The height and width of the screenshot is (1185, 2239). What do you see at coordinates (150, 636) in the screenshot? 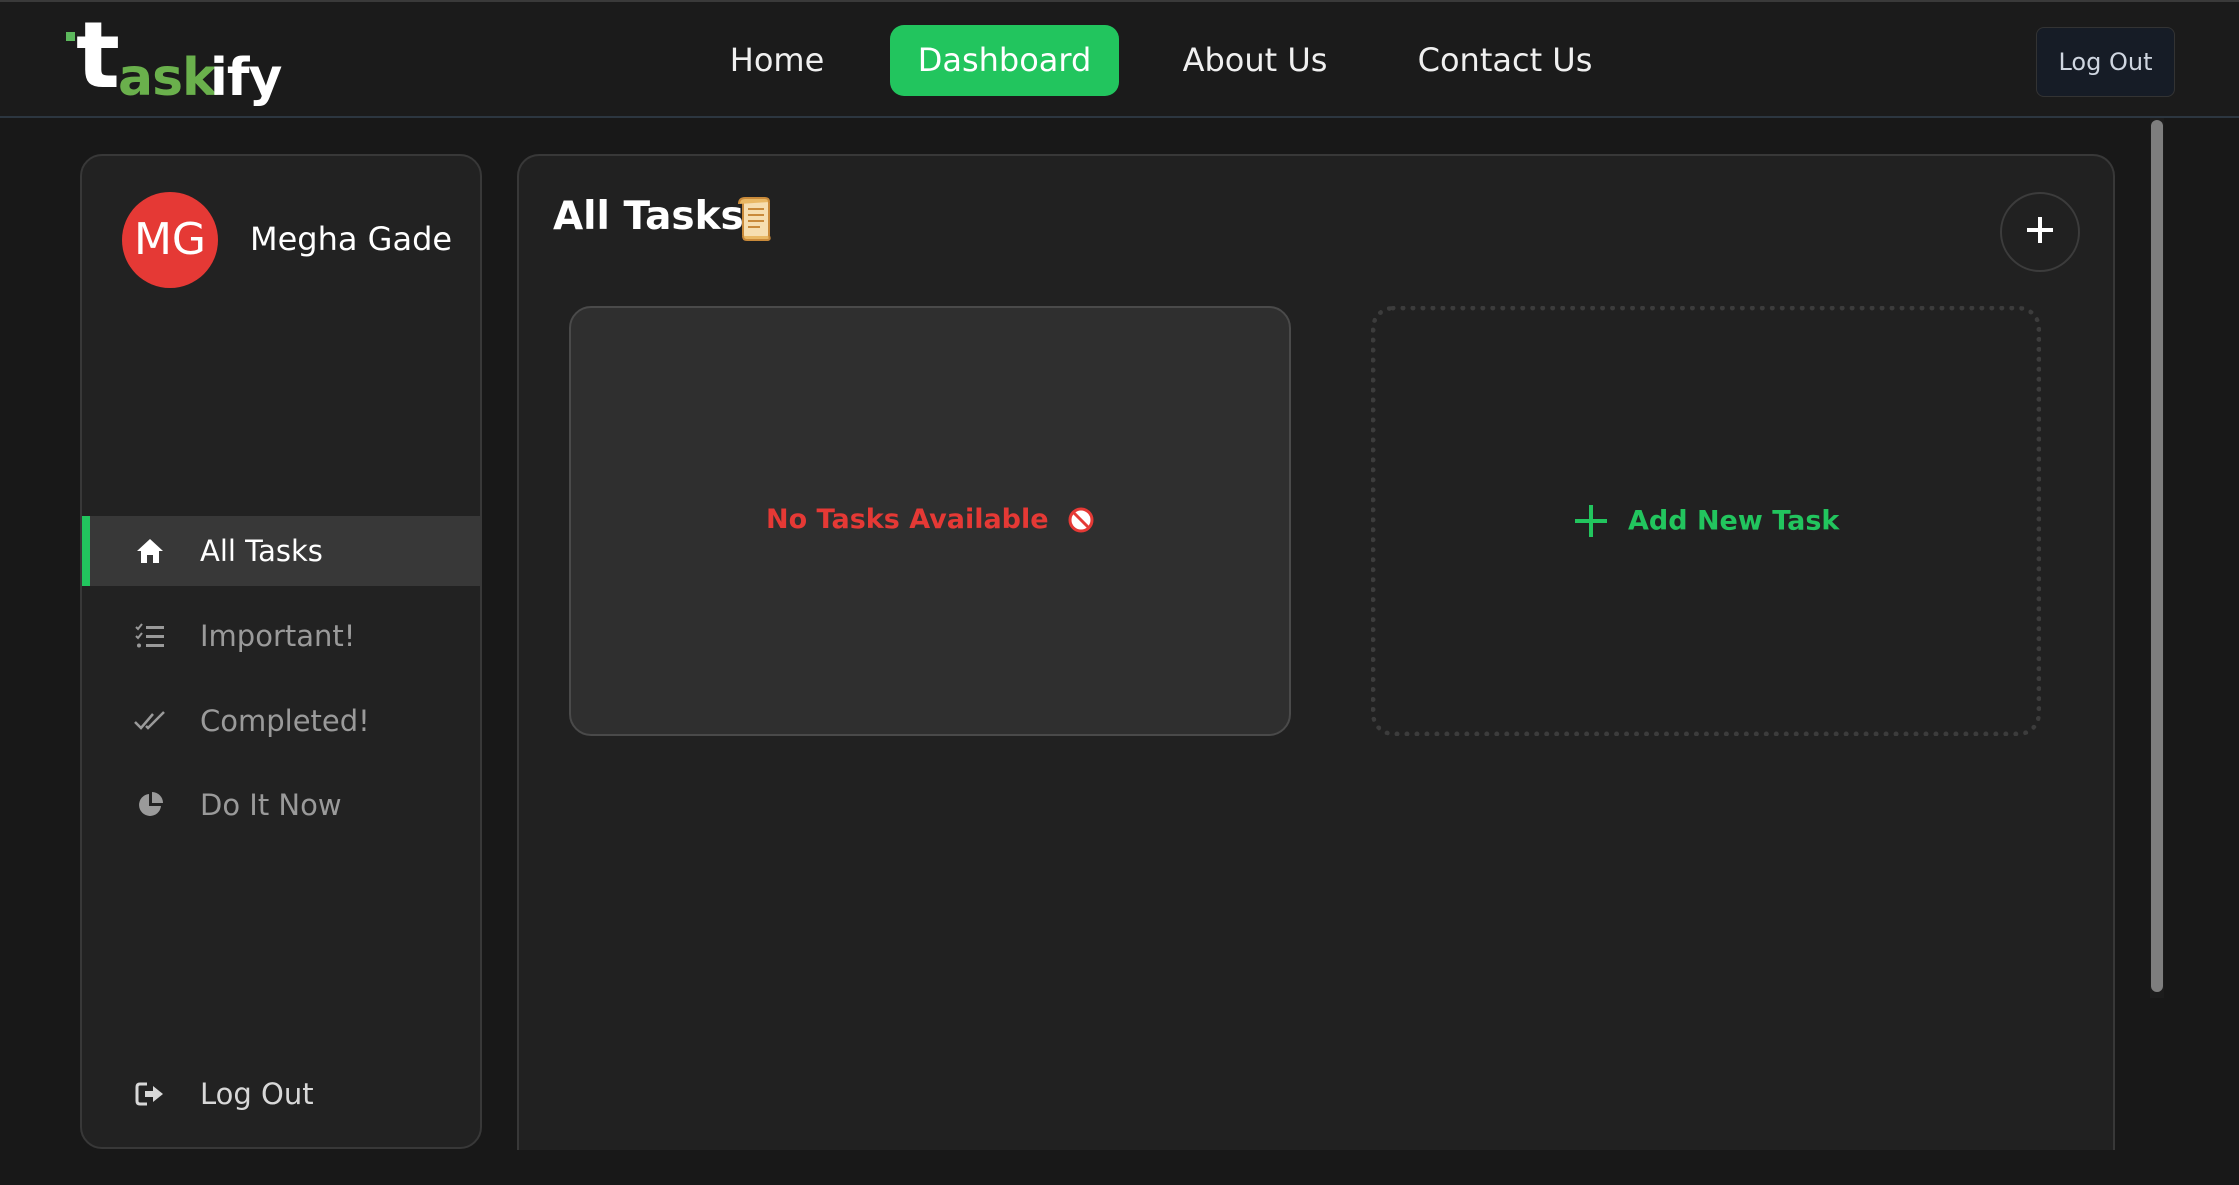
I see `list-check-icon` at bounding box center [150, 636].